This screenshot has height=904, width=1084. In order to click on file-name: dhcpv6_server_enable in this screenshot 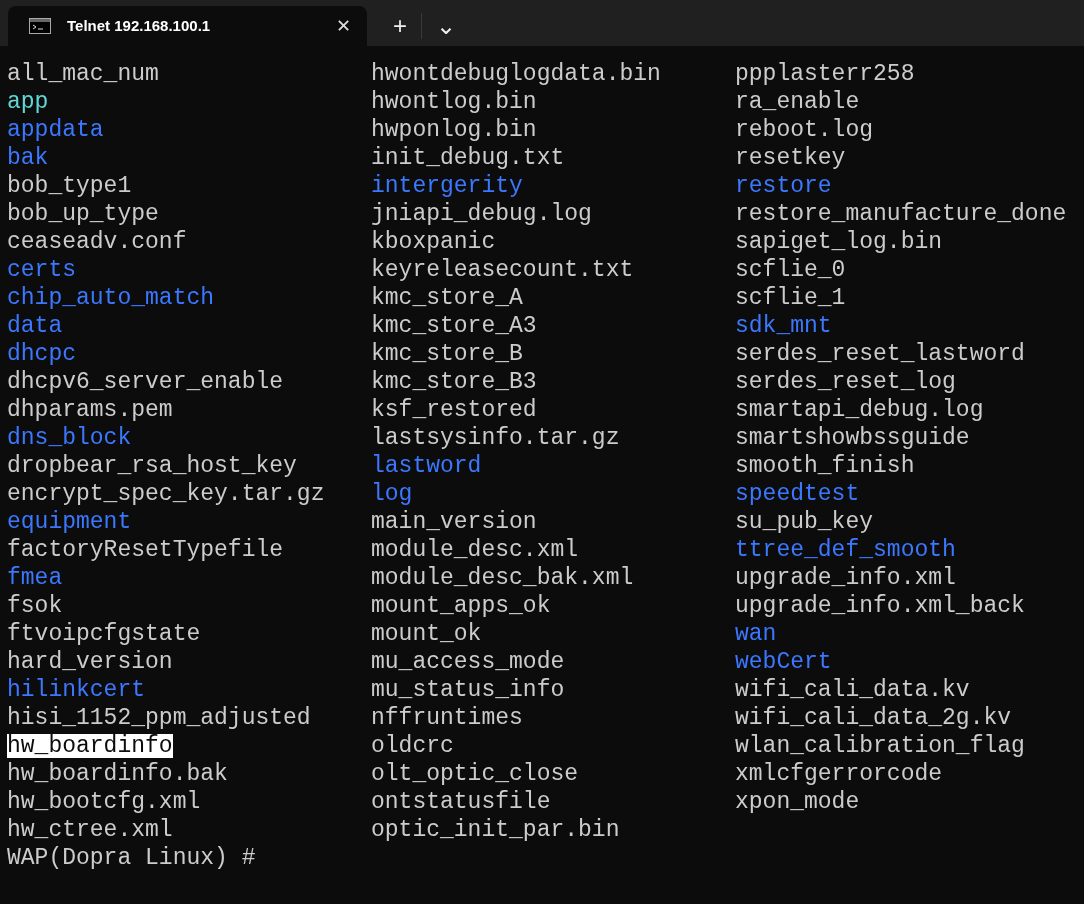, I will do `click(145, 382)`.